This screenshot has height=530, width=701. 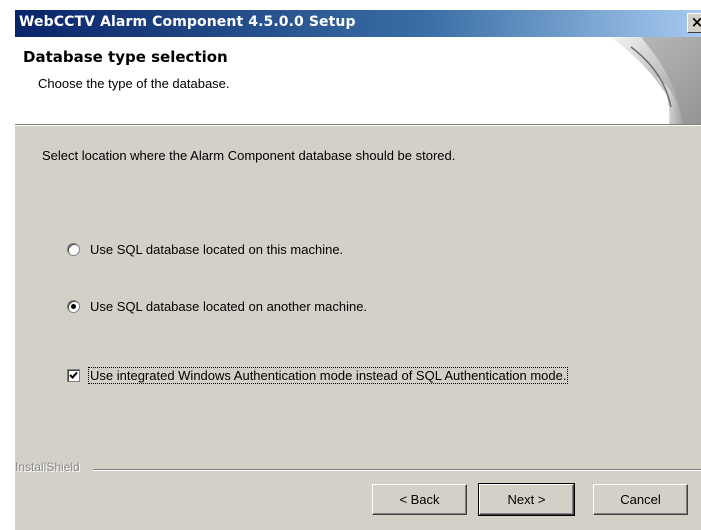 What do you see at coordinates (397, 470) in the screenshot?
I see `footer-divider` at bounding box center [397, 470].